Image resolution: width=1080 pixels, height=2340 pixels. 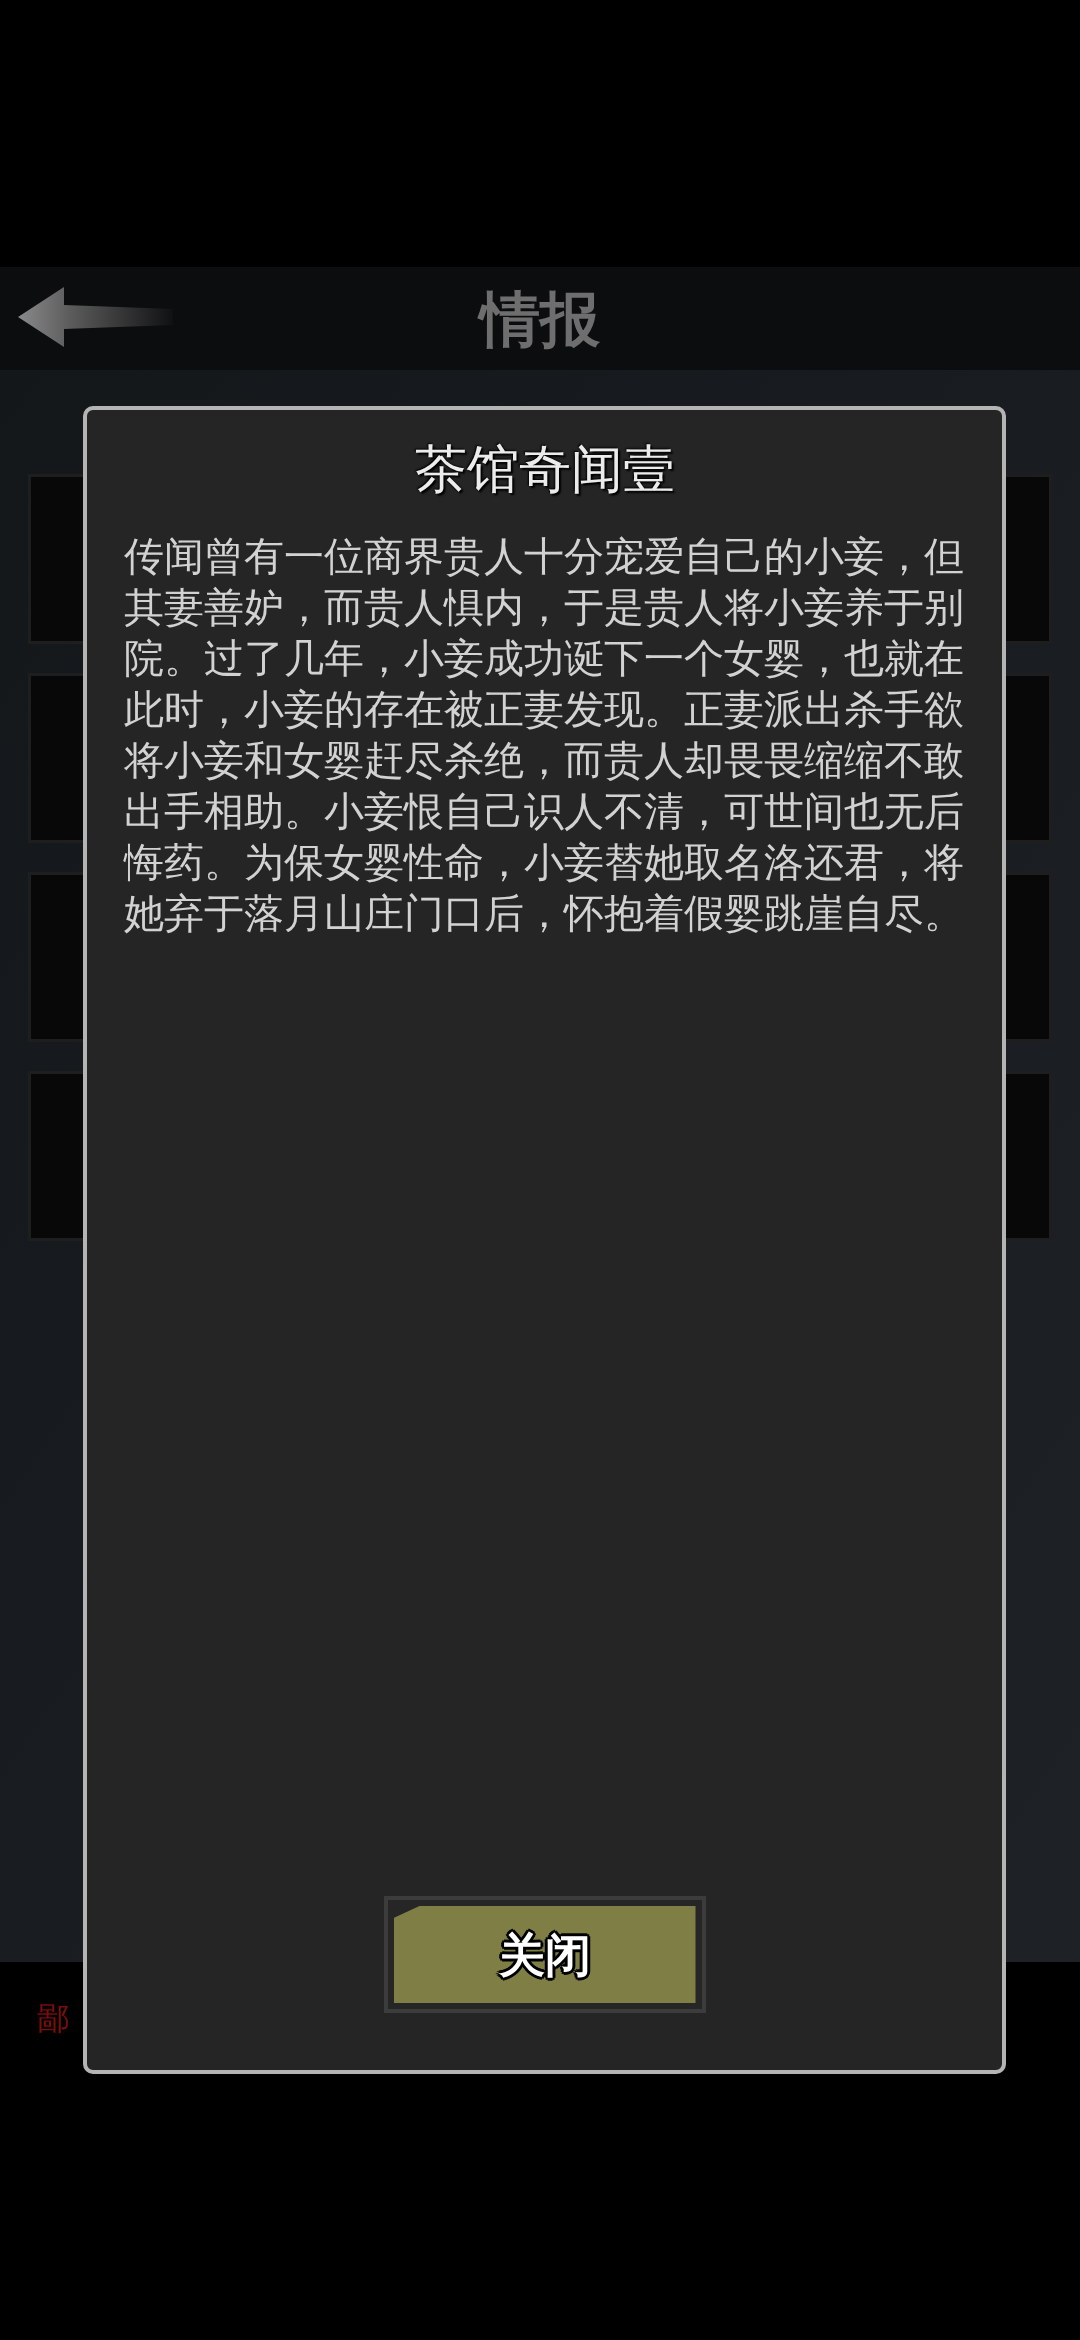 What do you see at coordinates (95, 317) in the screenshot?
I see `back-arrow-icon` at bounding box center [95, 317].